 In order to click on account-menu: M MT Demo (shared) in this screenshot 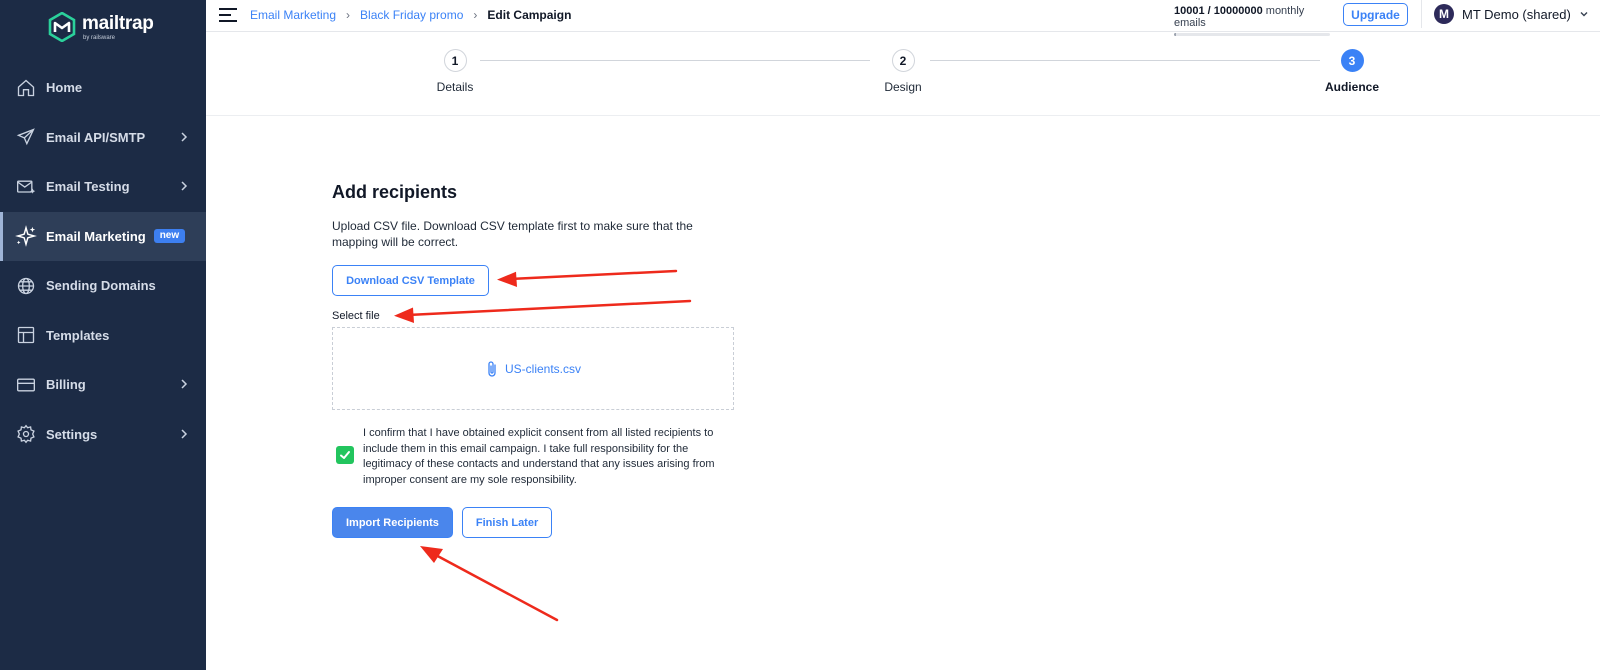, I will do `click(1511, 14)`.